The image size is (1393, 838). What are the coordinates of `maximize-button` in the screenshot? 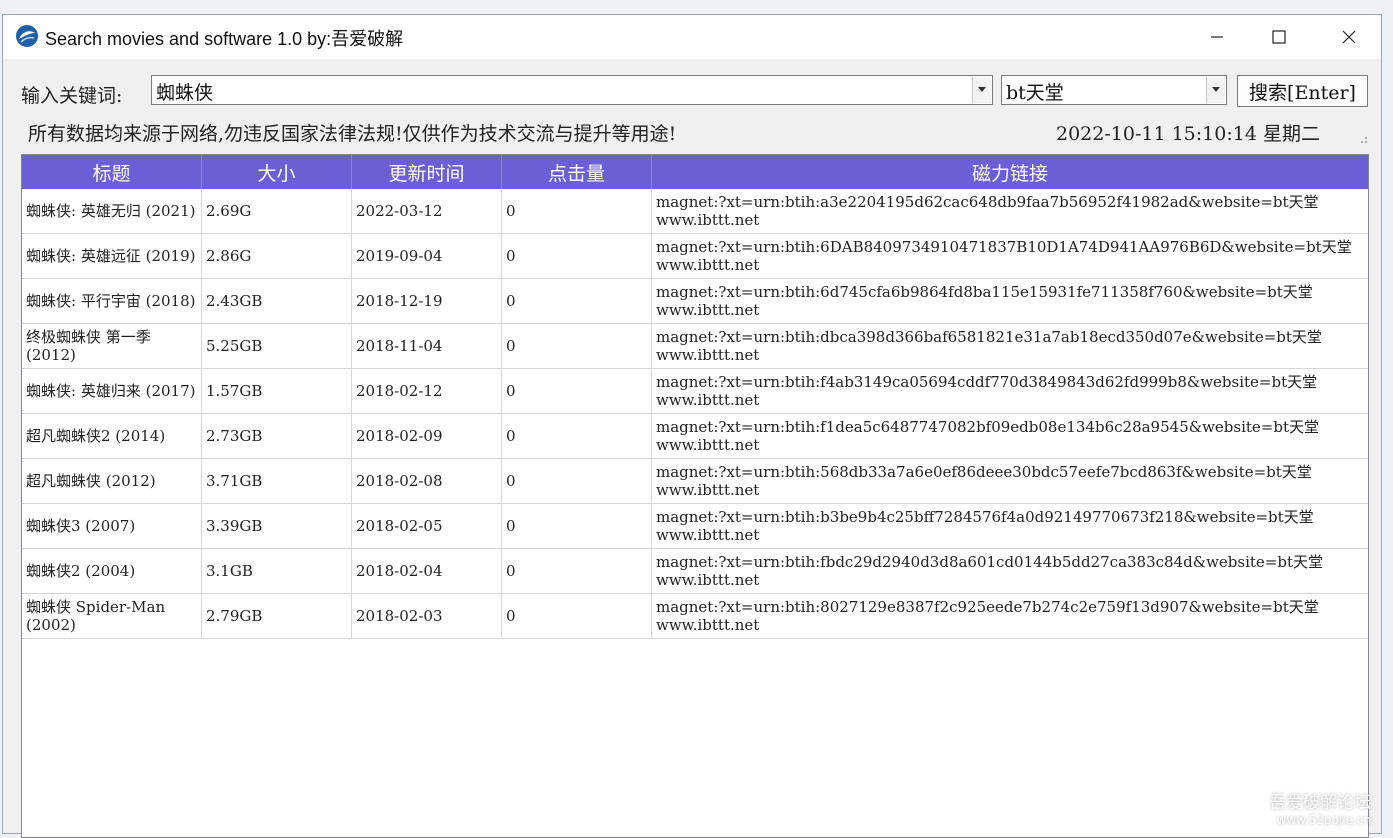 It's located at (1279, 37).